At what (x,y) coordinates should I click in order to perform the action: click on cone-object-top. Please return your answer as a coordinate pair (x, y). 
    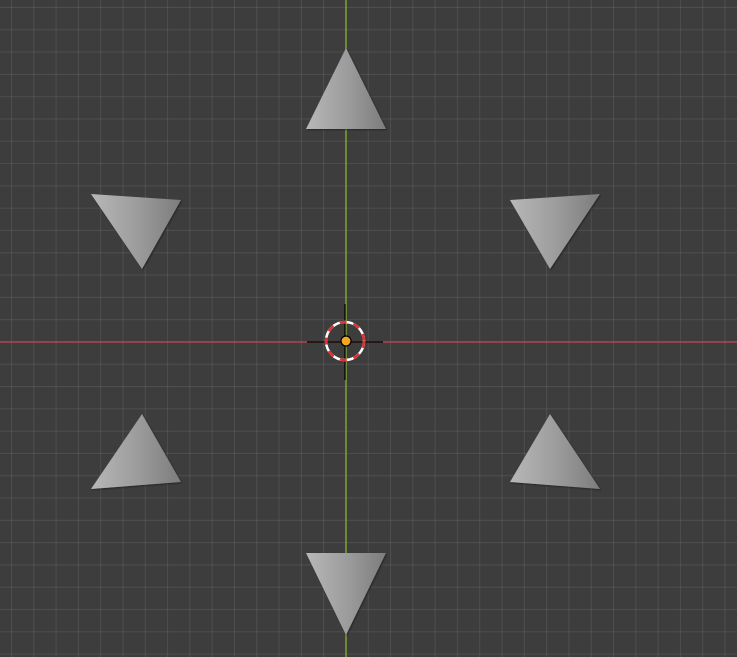
    Looking at the image, I should click on (346, 88).